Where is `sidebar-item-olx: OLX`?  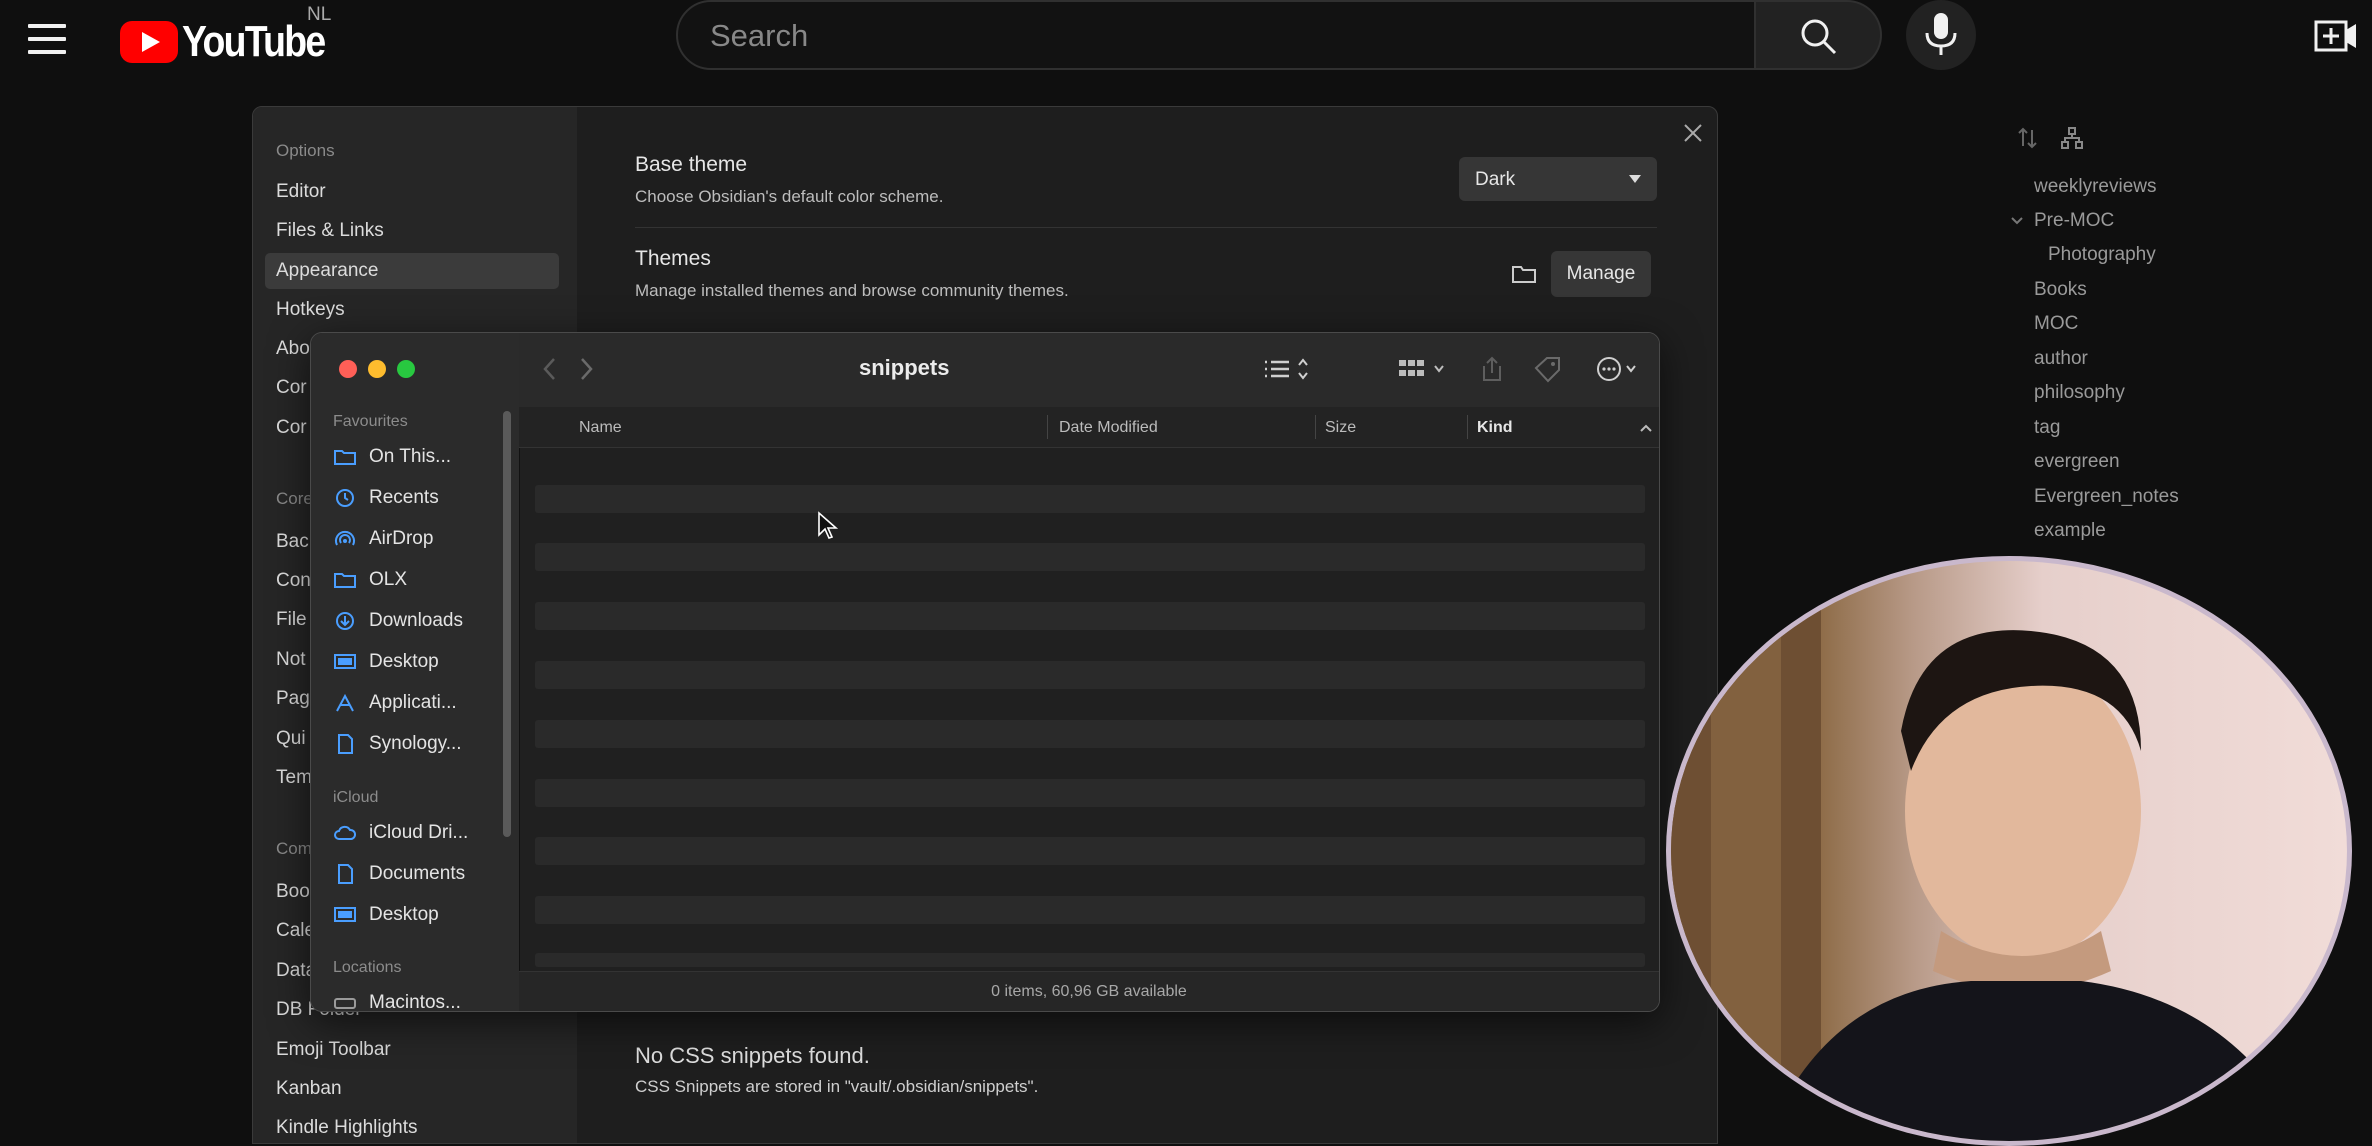 sidebar-item-olx: OLX is located at coordinates (418, 580).